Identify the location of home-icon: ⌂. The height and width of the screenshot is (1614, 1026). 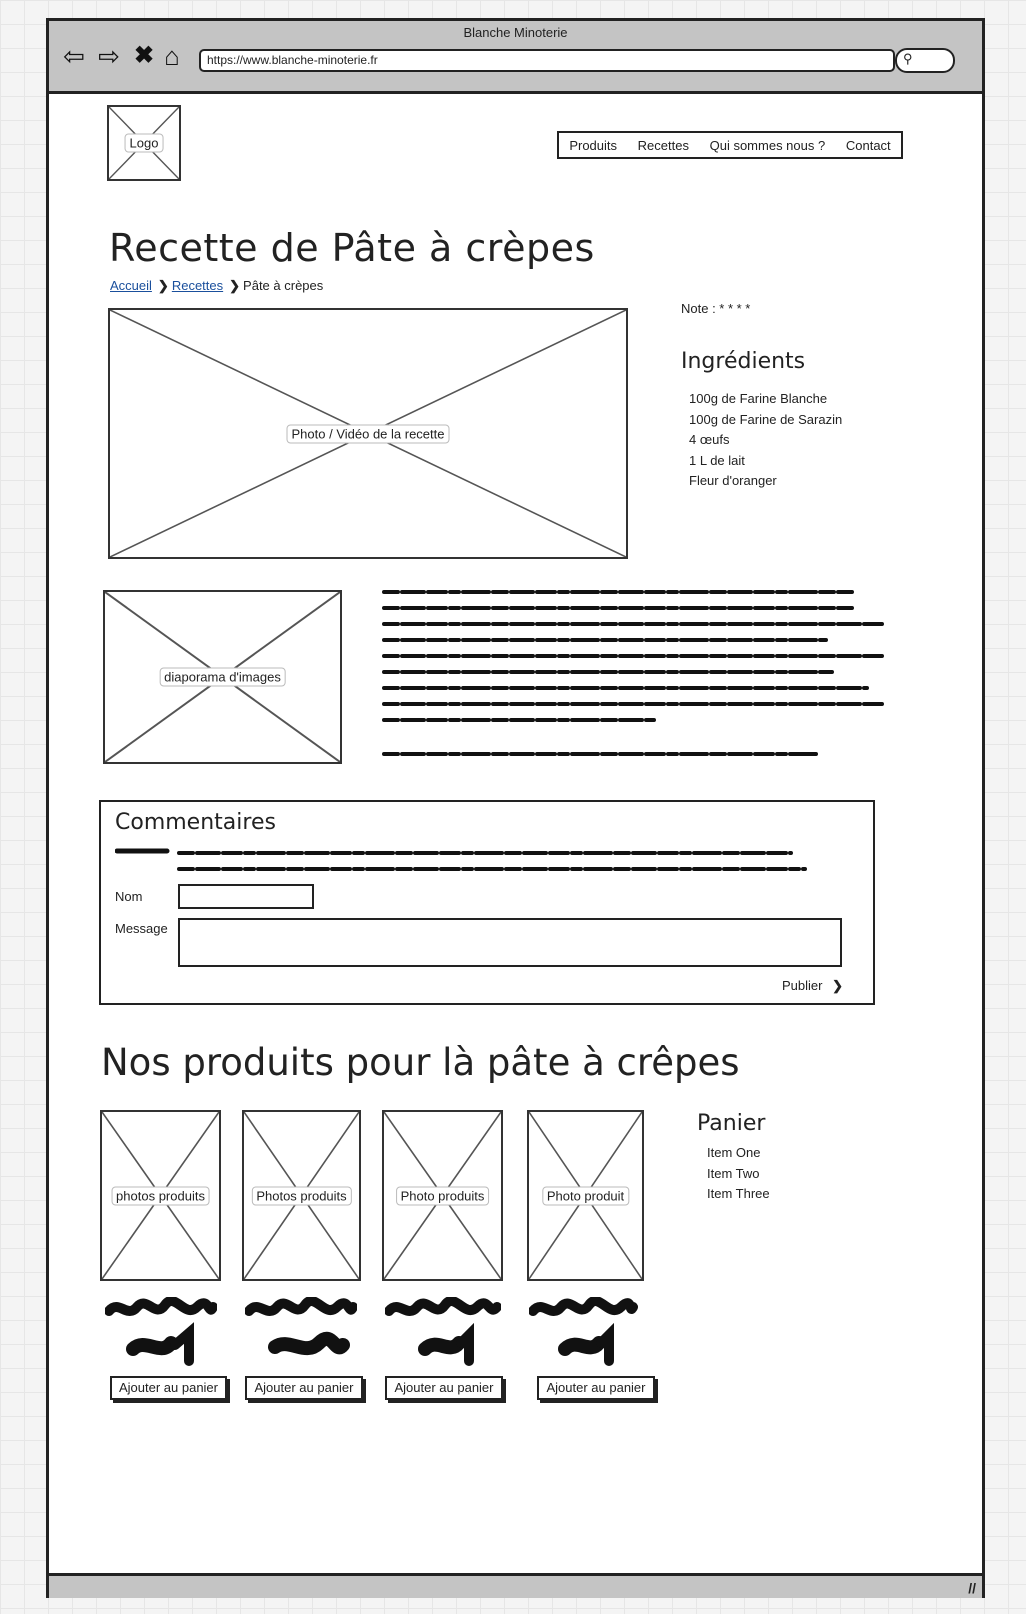
(172, 56).